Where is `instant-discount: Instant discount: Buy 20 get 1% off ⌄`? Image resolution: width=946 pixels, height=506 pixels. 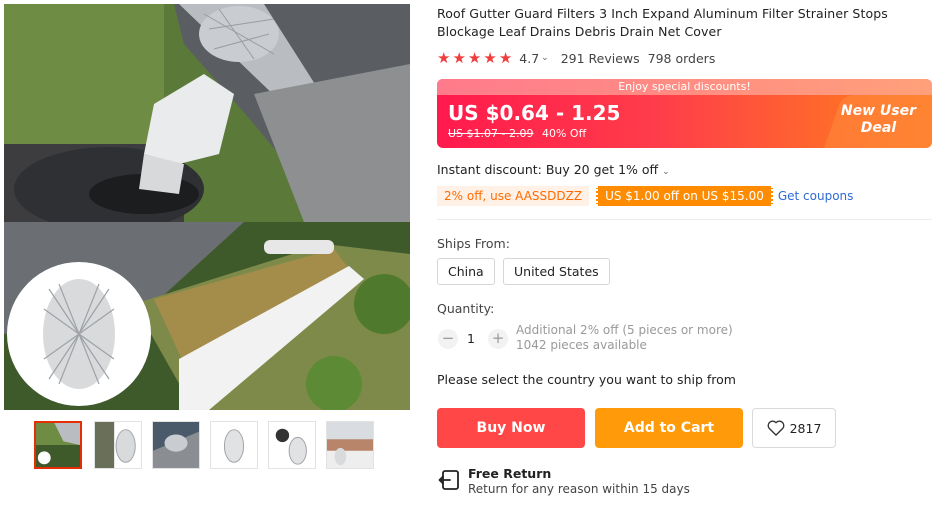 instant-discount: Instant discount: Buy 20 get 1% off ⌄ is located at coordinates (553, 169).